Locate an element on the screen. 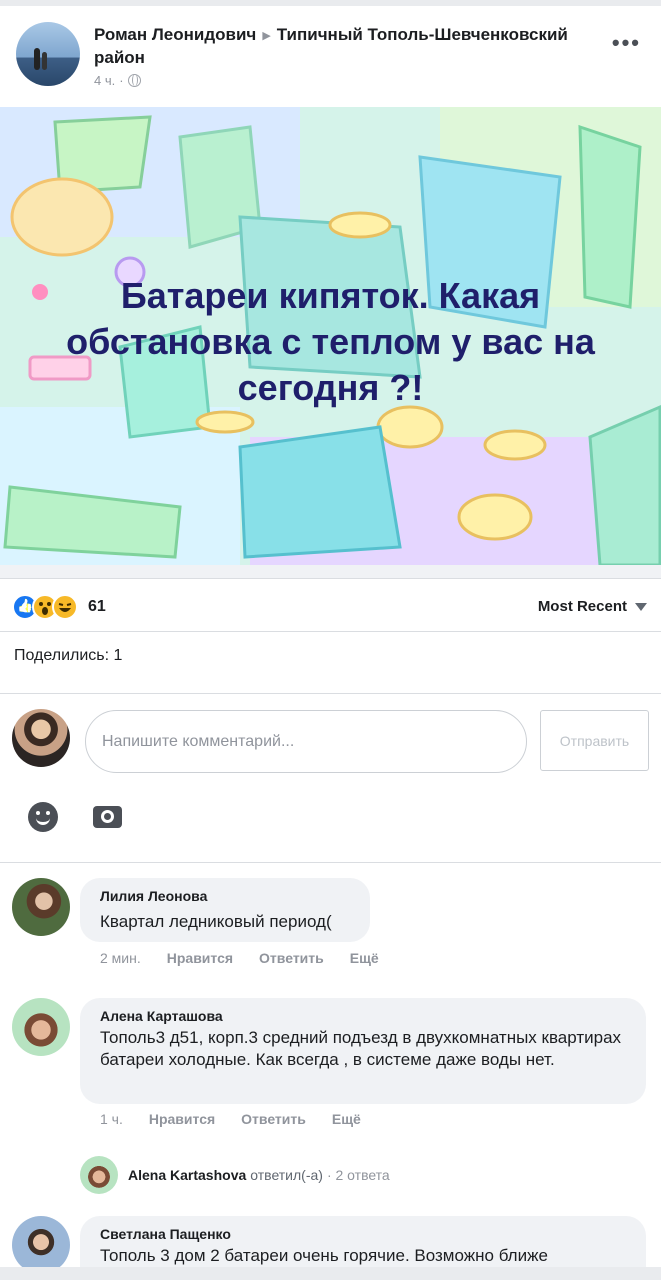 The width and height of the screenshot is (661, 1280). comment-actions: 2 мин. Нравится Ответить Ещё is located at coordinates (252, 958).